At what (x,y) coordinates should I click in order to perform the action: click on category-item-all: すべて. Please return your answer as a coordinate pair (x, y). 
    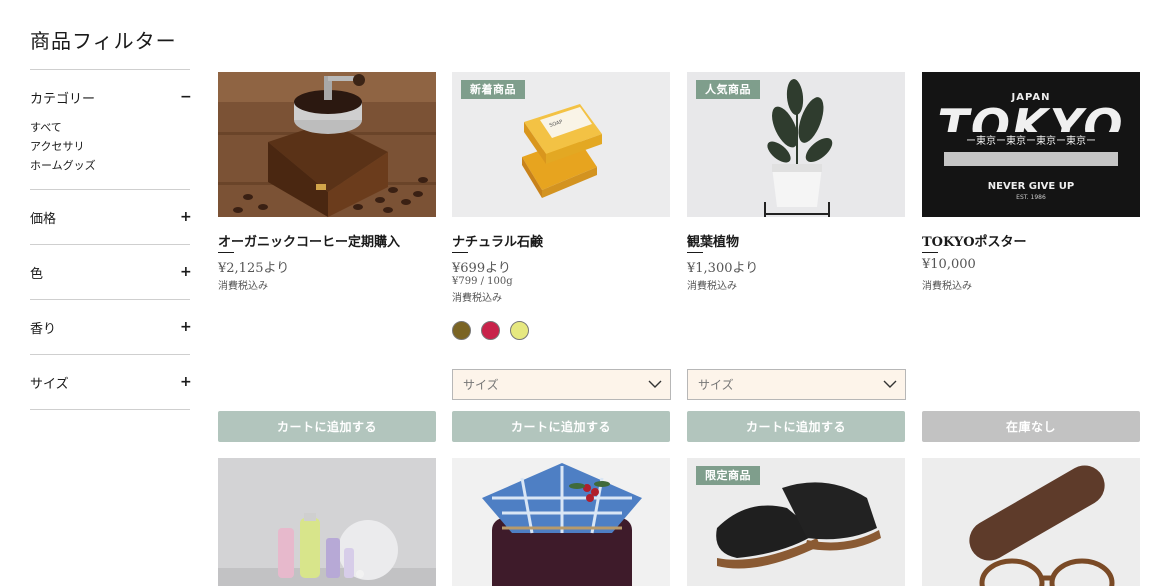
    Looking at the image, I should click on (110, 127).